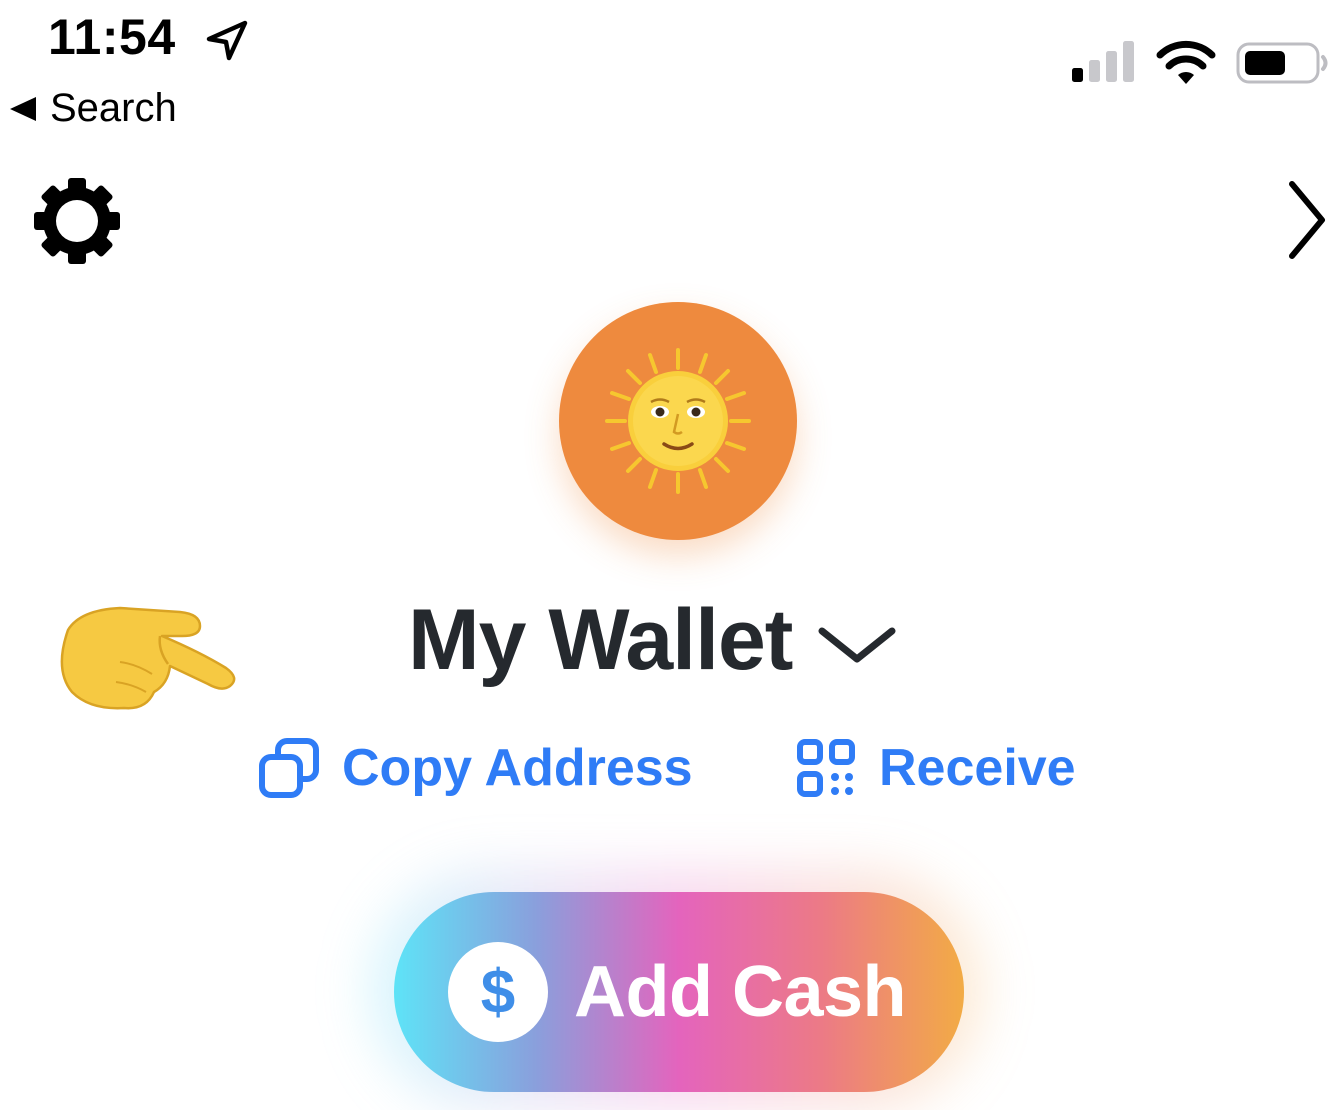 The width and height of the screenshot is (1336, 1110). Describe the element at coordinates (1103, 61) in the screenshot. I see `cellular-signal-icon` at that location.